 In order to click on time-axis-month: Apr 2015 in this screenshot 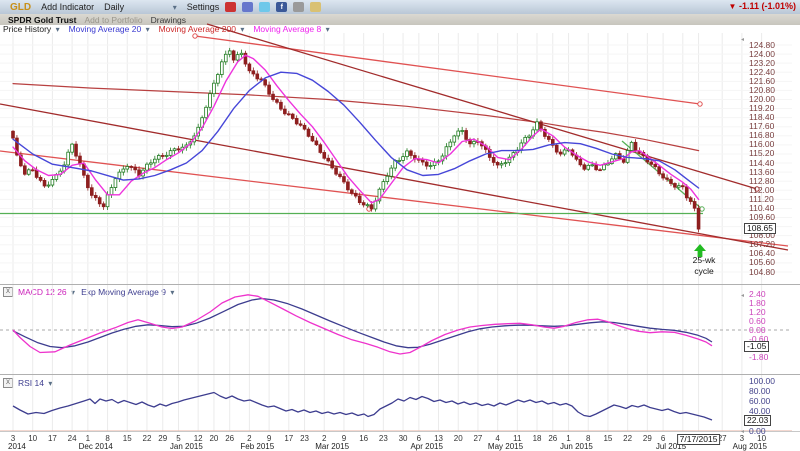, I will do `click(426, 446)`.